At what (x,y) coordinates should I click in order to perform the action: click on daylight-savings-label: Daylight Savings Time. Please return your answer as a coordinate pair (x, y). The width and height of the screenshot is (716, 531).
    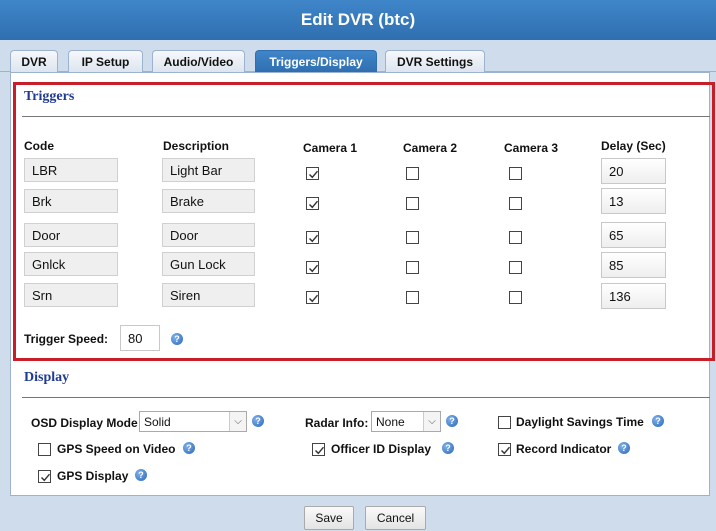
    Looking at the image, I should click on (580, 422).